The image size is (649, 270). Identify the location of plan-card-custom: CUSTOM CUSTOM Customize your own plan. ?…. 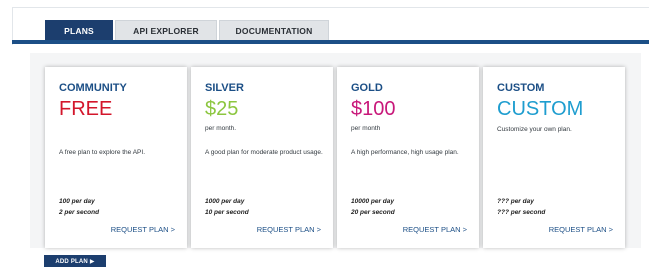
(554, 157).